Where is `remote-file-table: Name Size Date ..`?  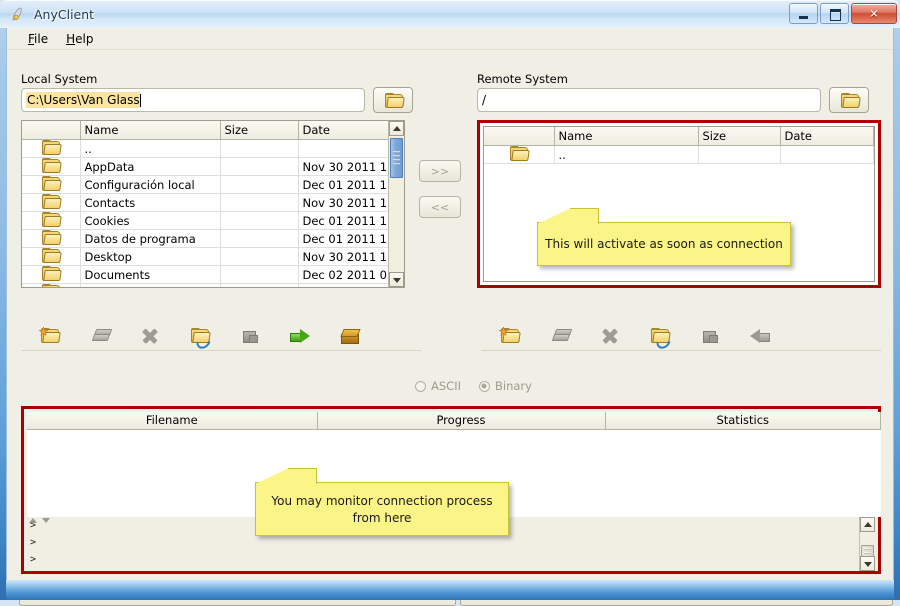 remote-file-table: Name Size Date .. is located at coordinates (679, 145).